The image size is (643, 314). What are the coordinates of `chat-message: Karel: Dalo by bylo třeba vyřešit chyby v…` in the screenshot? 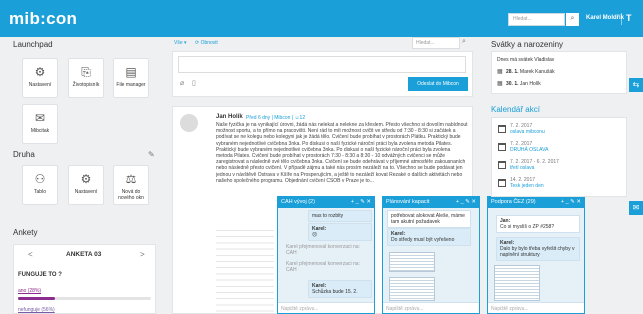 It's located at (538, 249).